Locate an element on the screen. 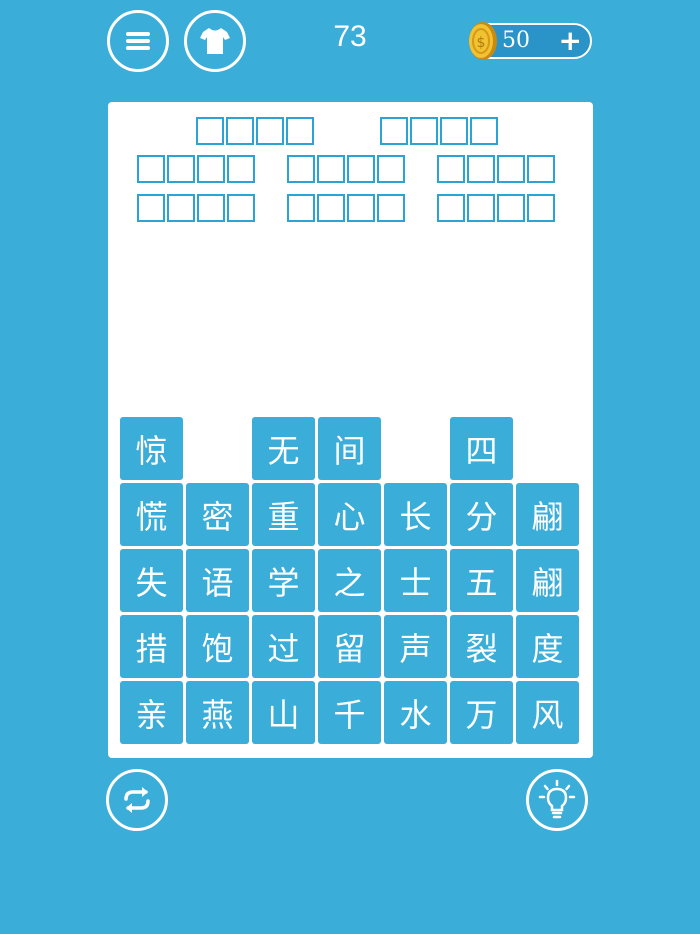 The width and height of the screenshot is (700, 934). letter-tile: 学 is located at coordinates (283, 580).